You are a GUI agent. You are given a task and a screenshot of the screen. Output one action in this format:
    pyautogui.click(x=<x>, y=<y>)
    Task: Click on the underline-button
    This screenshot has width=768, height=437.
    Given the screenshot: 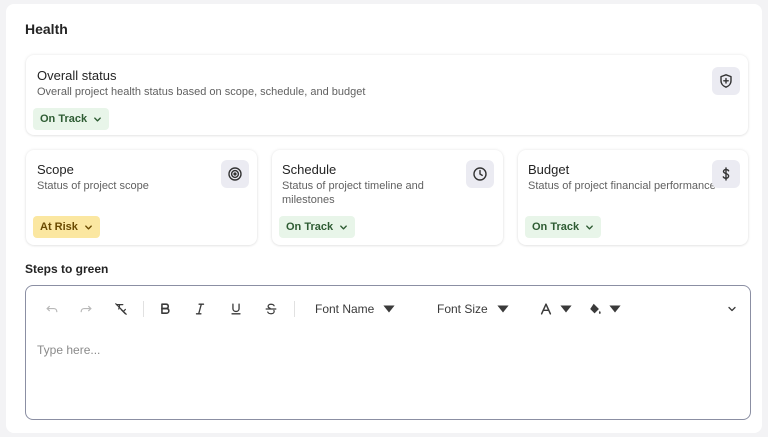 What is the action you would take?
    pyautogui.click(x=236, y=309)
    